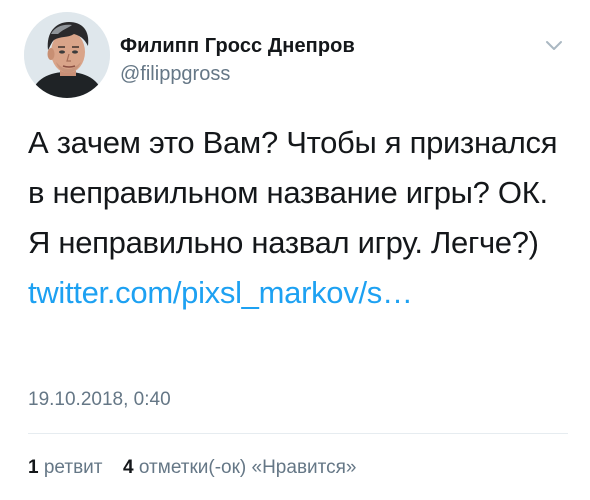 The width and height of the screenshot is (590, 500). I want to click on tweet-menu-button, so click(554, 45).